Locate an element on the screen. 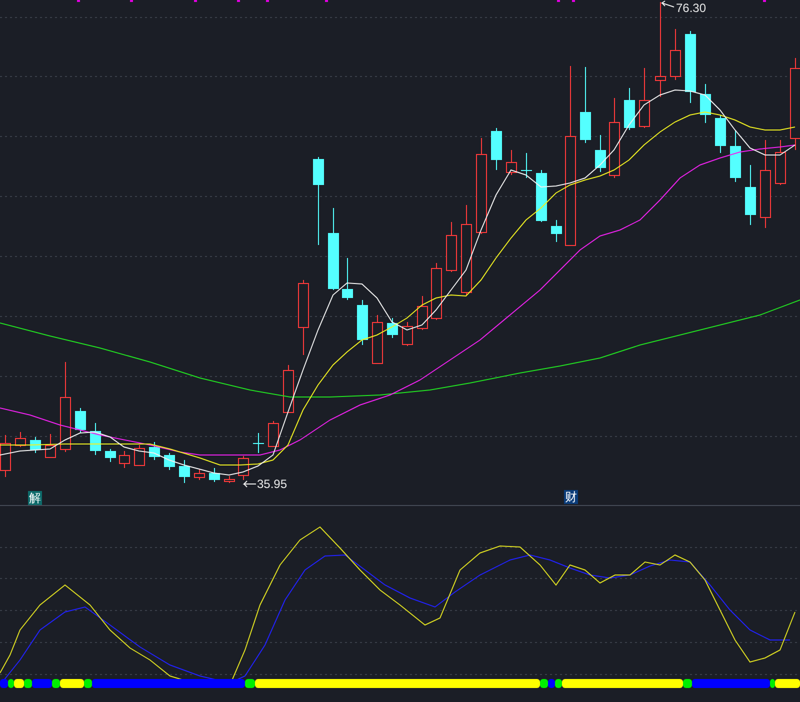 The width and height of the screenshot is (800, 702). high-price-label: 76.30 is located at coordinates (691, 8).